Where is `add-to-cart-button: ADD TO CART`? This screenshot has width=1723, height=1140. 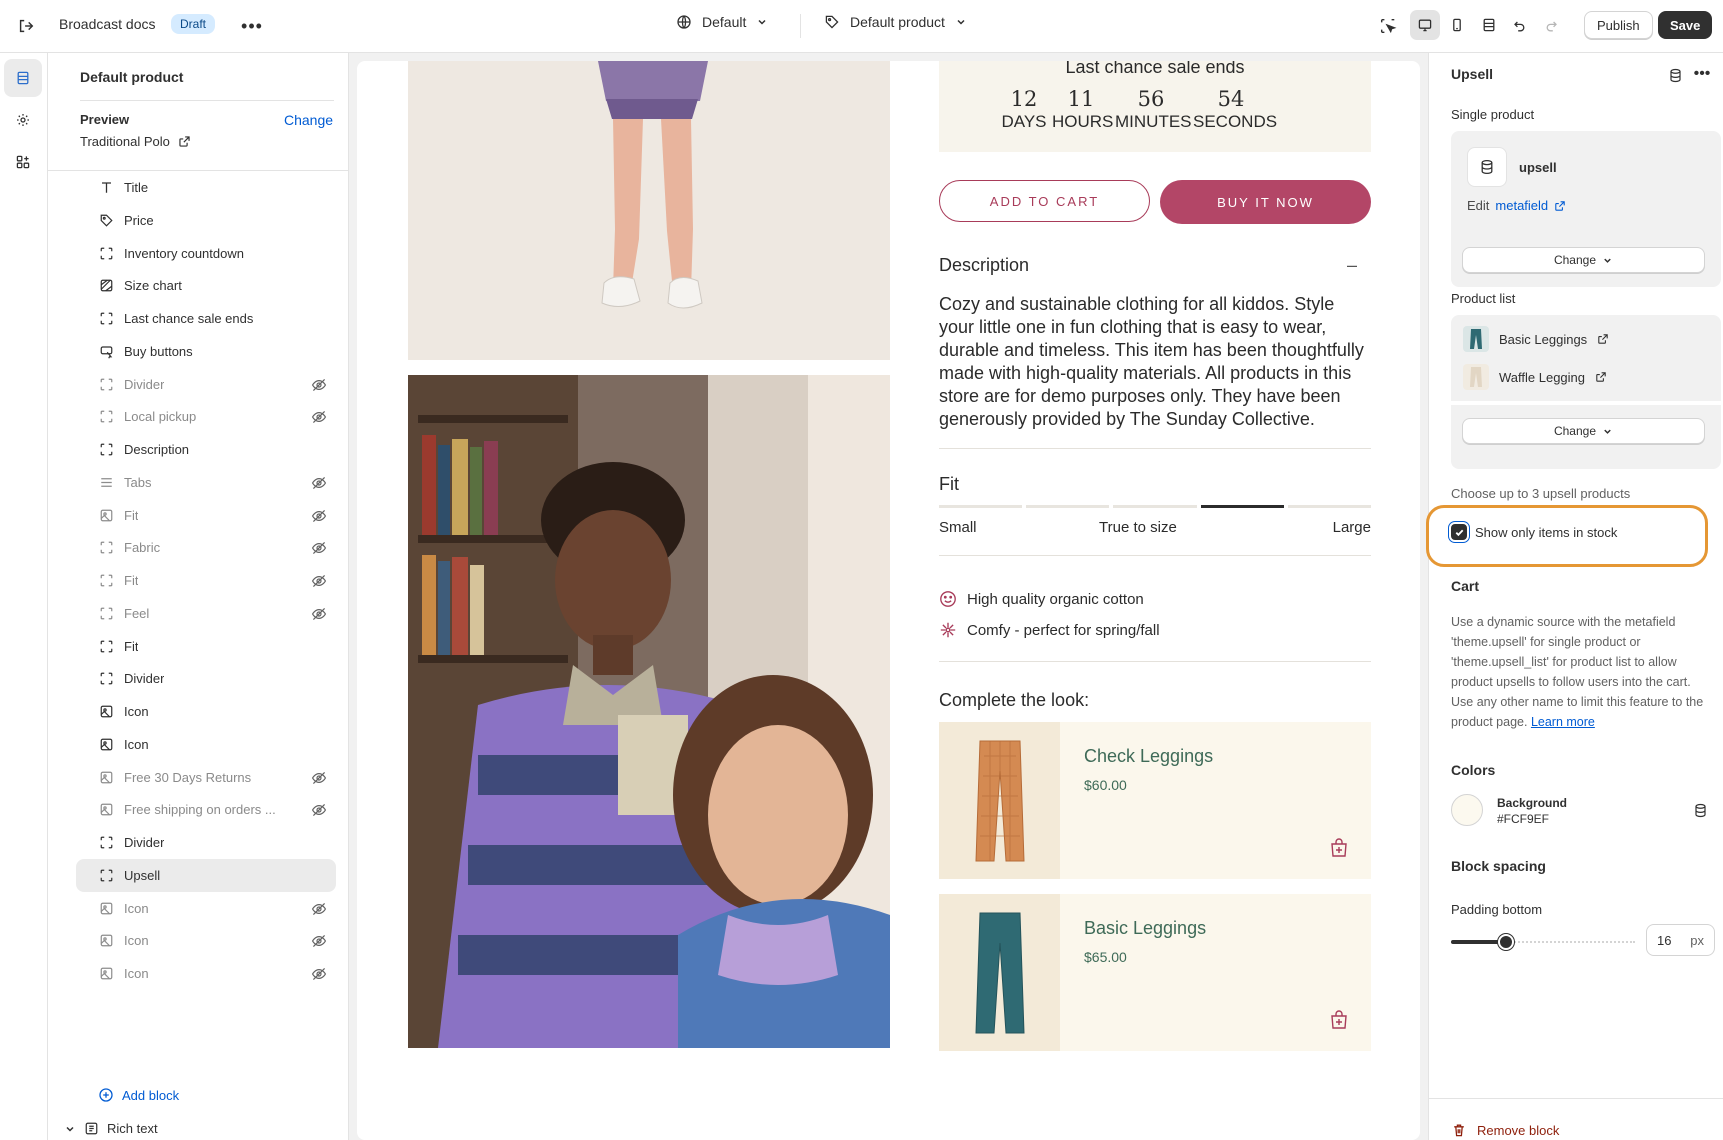 add-to-cart-button: ADD TO CART is located at coordinates (1044, 201).